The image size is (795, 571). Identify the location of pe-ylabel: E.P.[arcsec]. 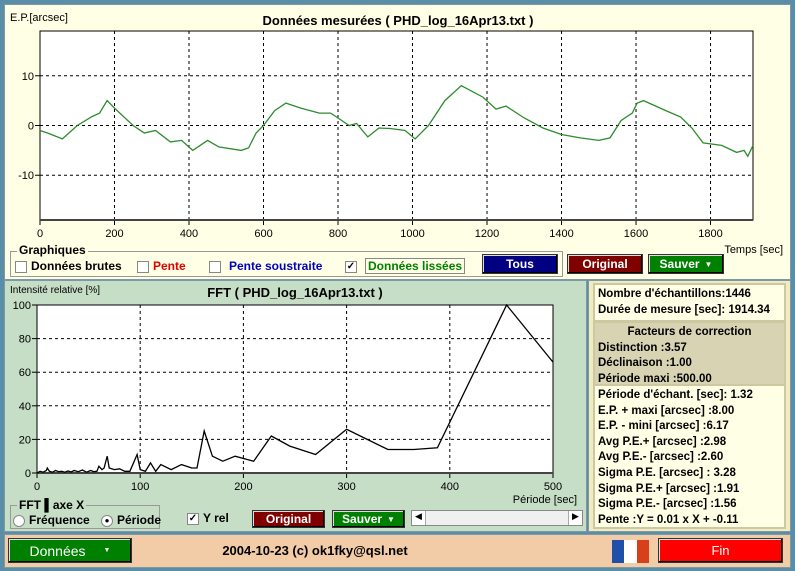
(39, 18).